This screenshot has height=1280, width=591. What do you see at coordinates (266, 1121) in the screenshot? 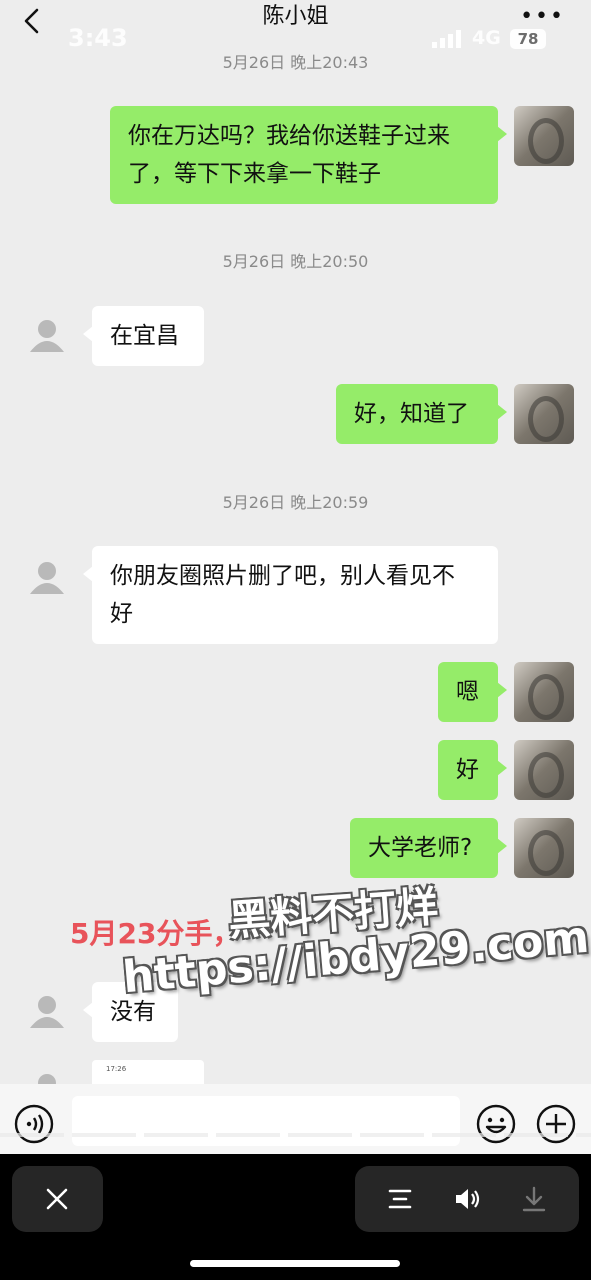
I see `message-input` at bounding box center [266, 1121].